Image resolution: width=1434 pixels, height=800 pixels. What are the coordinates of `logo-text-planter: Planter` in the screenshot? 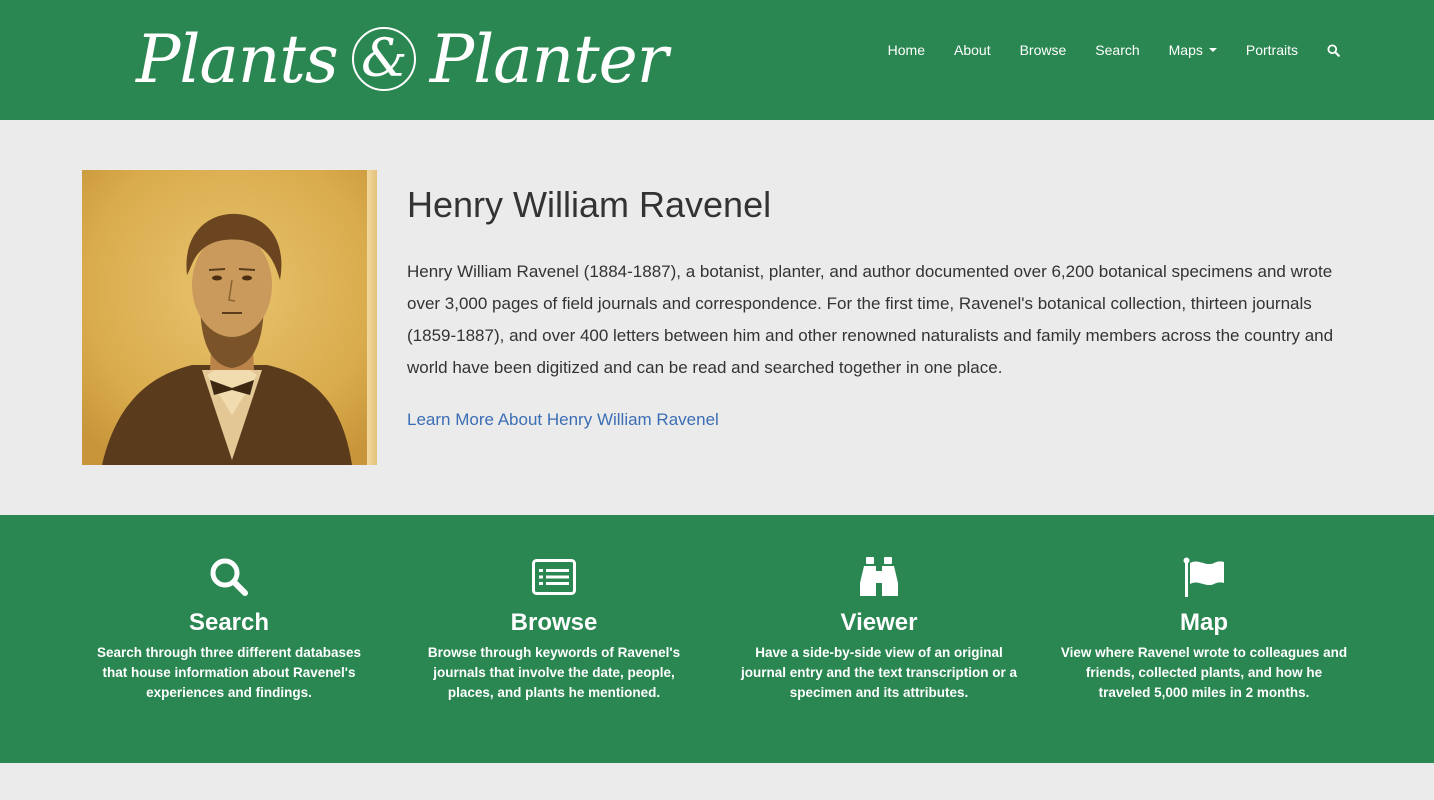 It's located at (549, 59).